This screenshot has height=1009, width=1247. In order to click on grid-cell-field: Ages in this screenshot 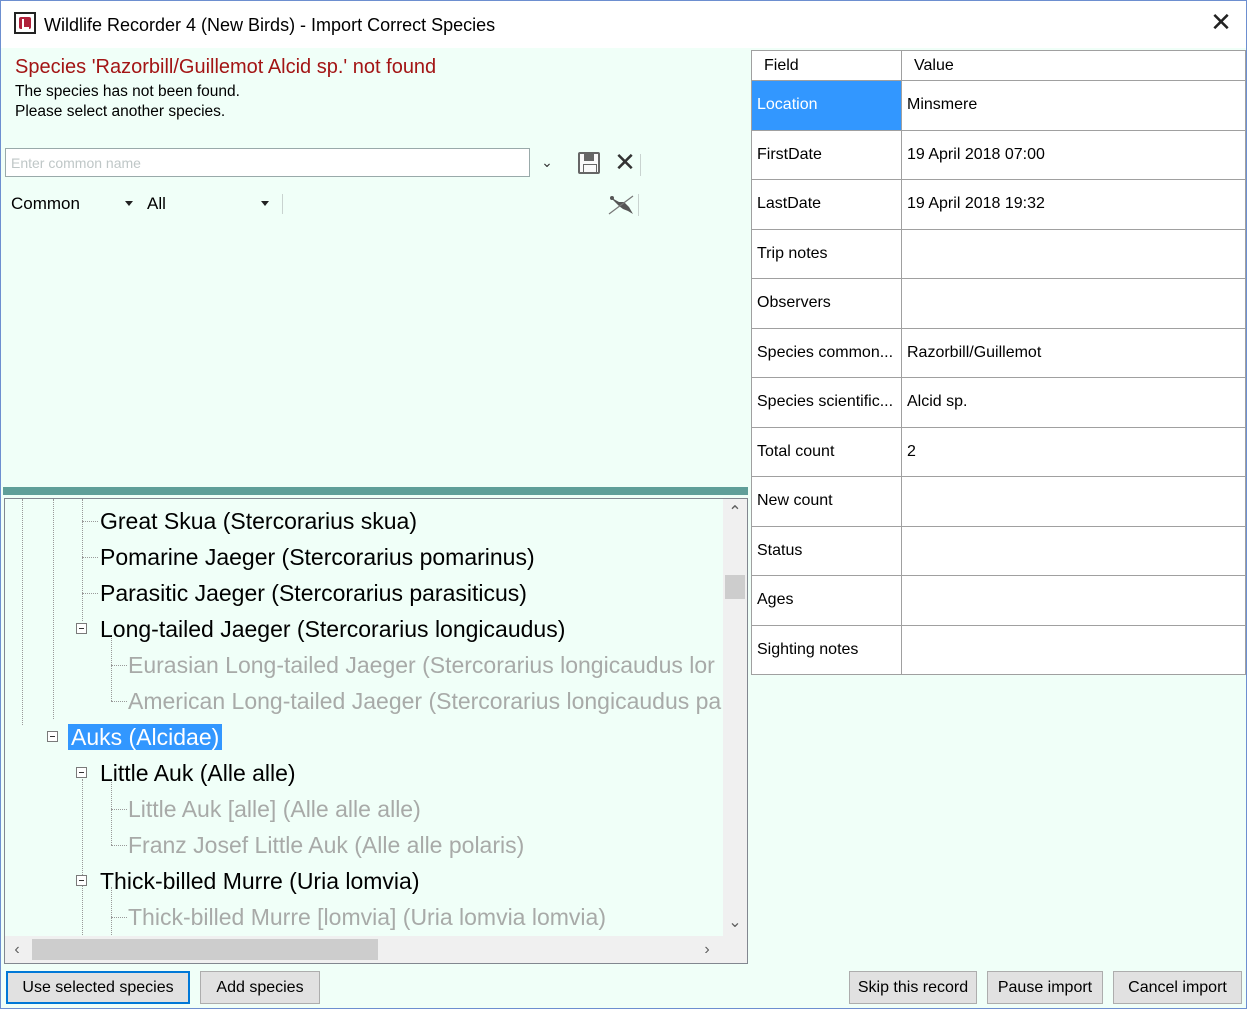, I will do `click(827, 600)`.